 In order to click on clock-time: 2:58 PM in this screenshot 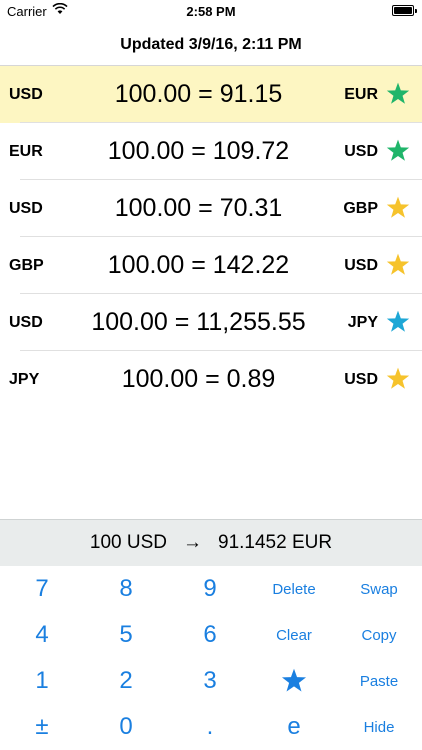, I will do `click(211, 11)`.